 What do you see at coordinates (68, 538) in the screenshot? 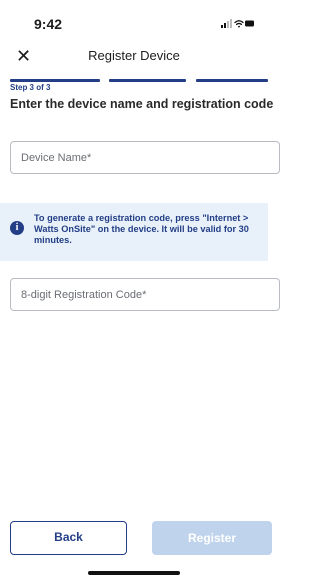
I see `back-button: Back` at bounding box center [68, 538].